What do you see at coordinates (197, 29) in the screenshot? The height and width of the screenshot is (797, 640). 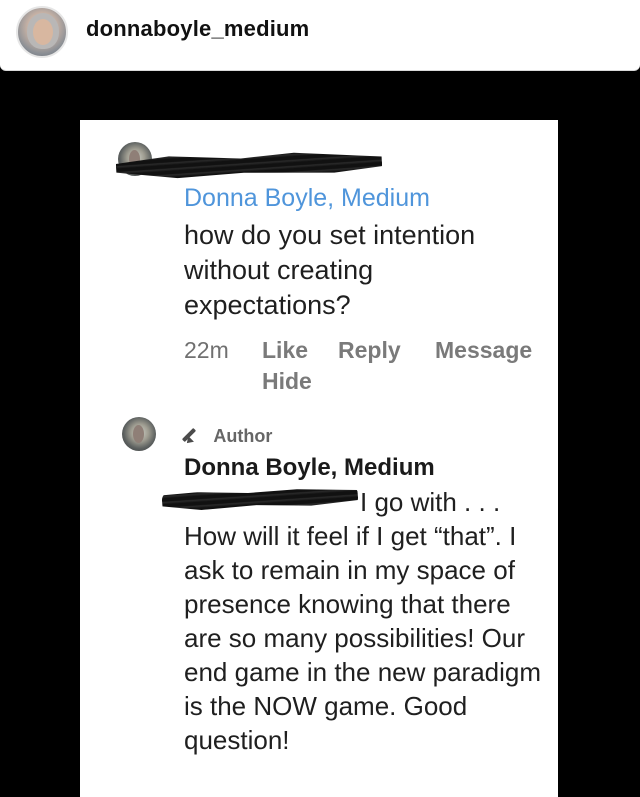 I see `profile-username: donnaboyle_medium` at bounding box center [197, 29].